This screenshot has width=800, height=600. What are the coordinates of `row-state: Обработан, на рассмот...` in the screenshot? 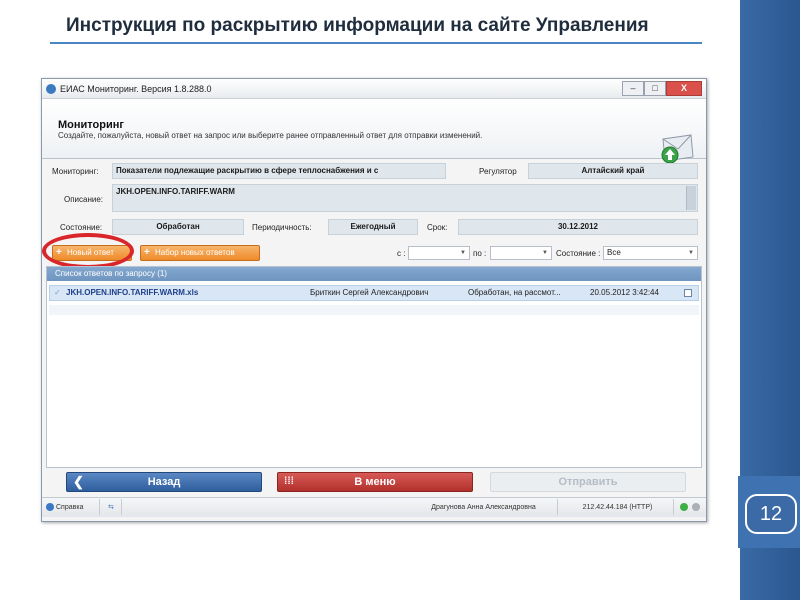 It's located at (514, 292).